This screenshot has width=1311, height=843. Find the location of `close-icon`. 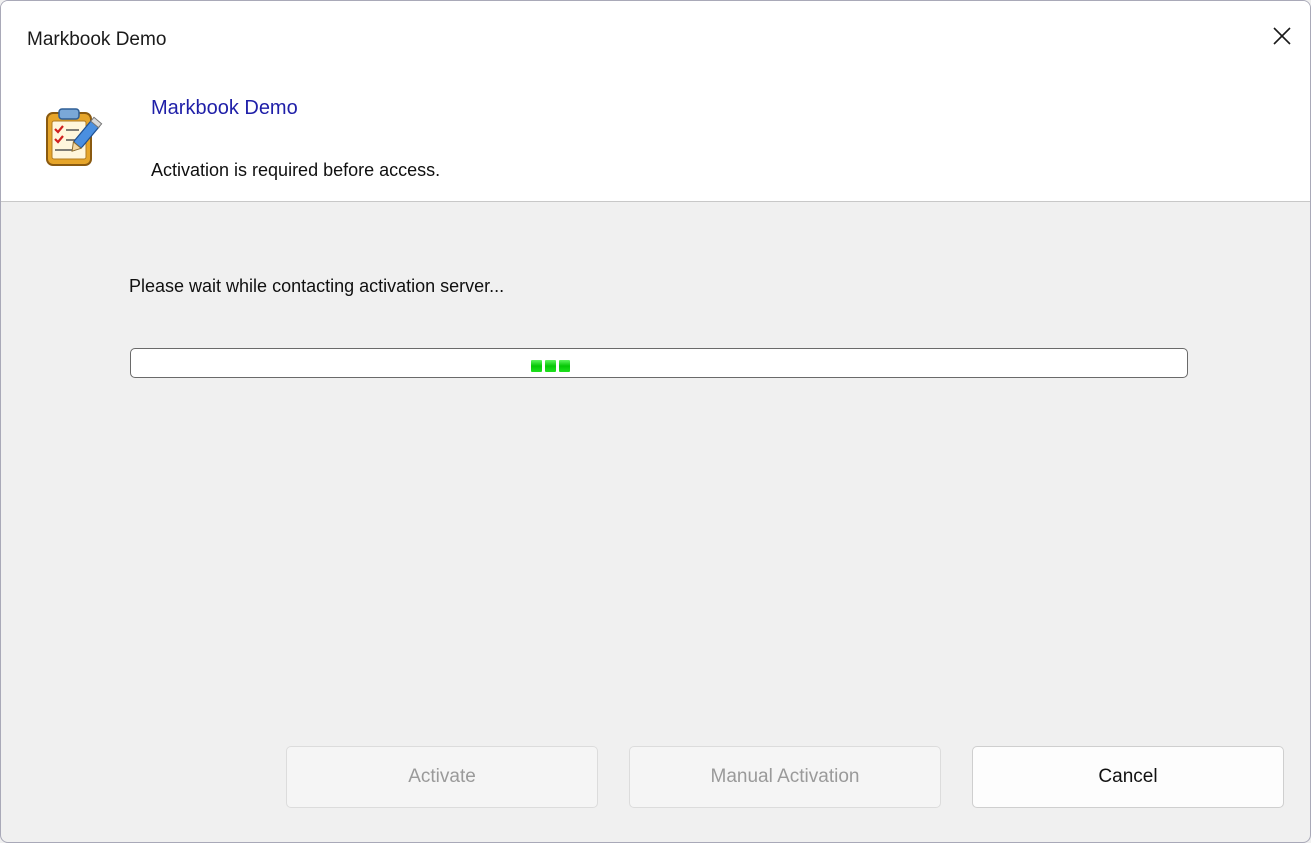

close-icon is located at coordinates (1282, 36).